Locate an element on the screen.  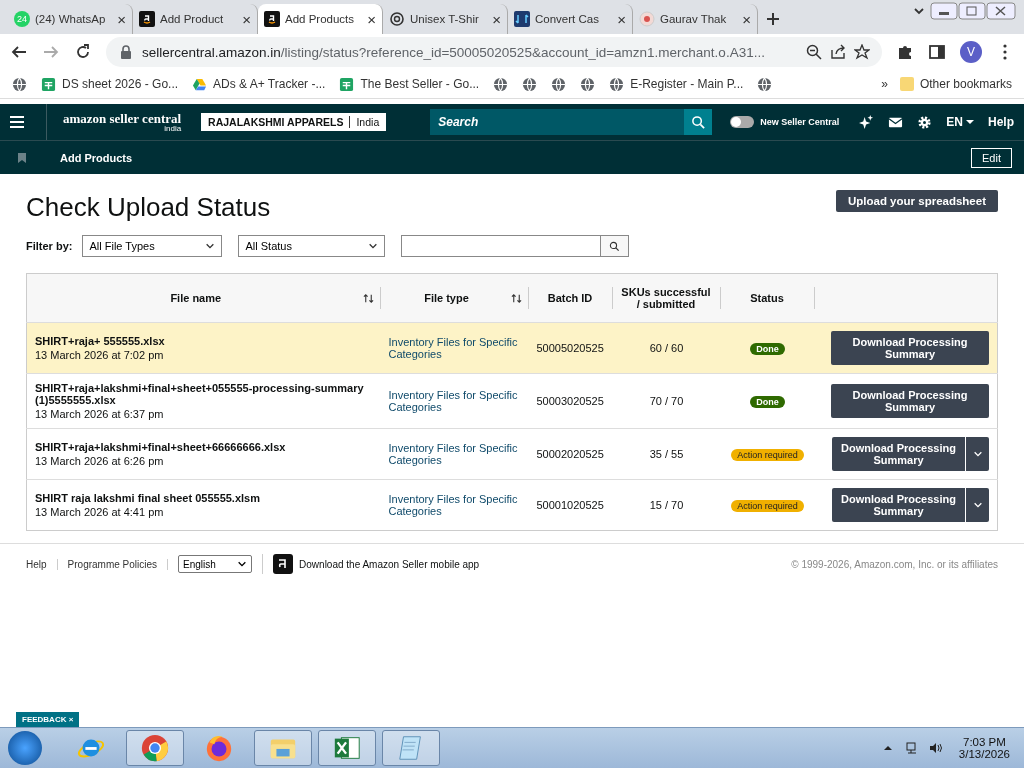
batch-id: 50001020525 is located at coordinates (570, 505).